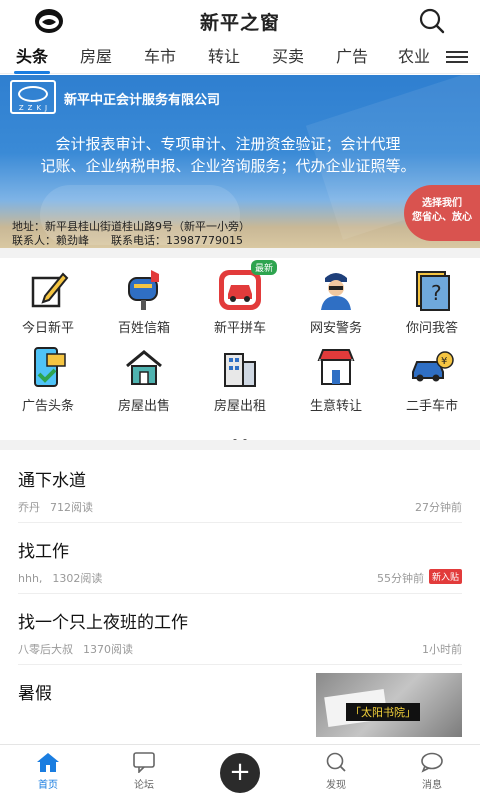  I want to click on post-meta: hhh, 1302阅读, so click(60, 578).